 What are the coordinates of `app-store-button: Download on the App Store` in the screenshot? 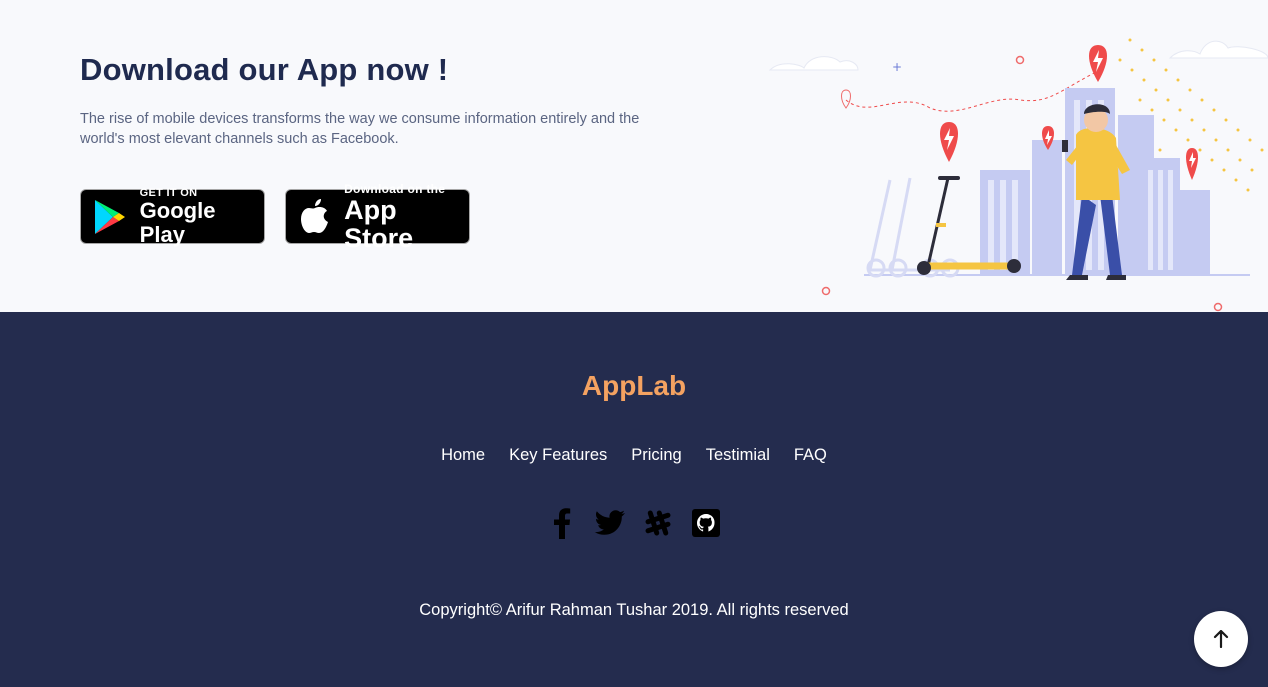 It's located at (377, 217).